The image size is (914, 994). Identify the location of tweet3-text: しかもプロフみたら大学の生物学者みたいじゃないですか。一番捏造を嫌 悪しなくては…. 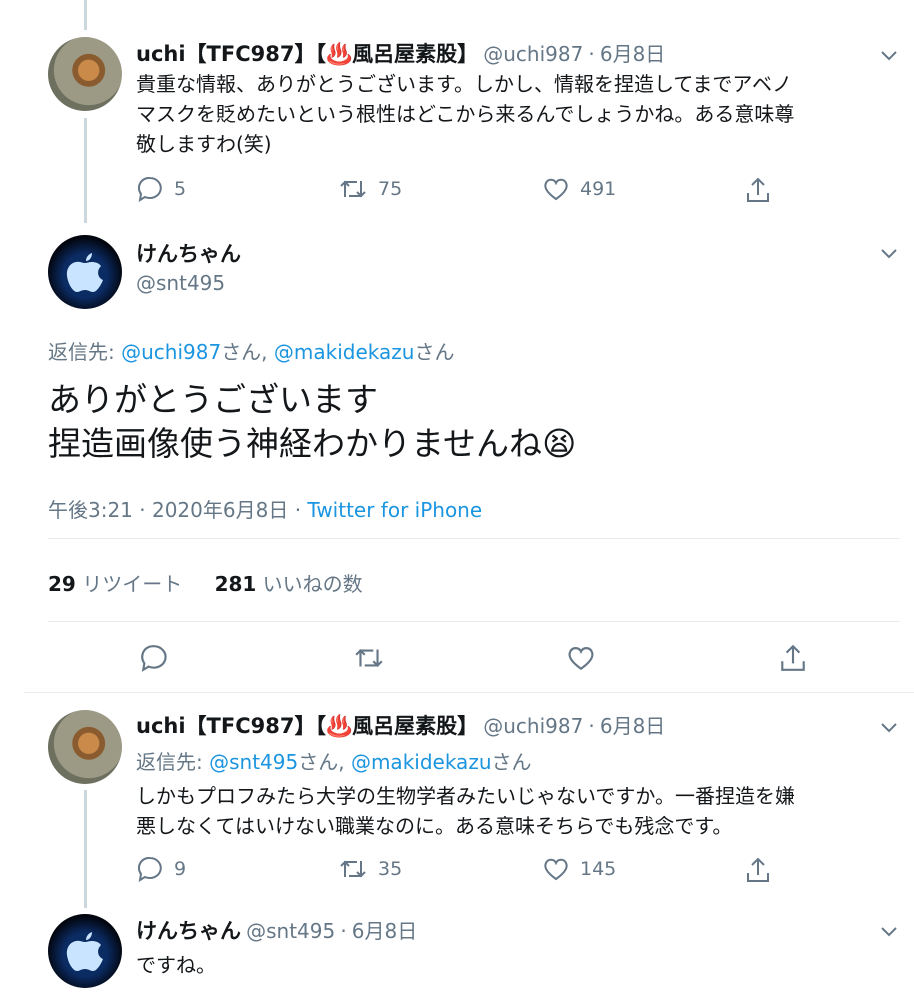
(516, 811).